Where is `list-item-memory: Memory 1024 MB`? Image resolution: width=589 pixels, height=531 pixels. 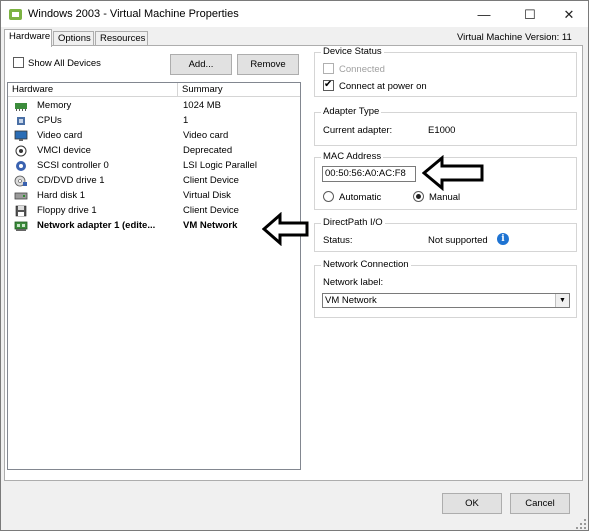
list-item-memory: Memory 1024 MB is located at coordinates (154, 106).